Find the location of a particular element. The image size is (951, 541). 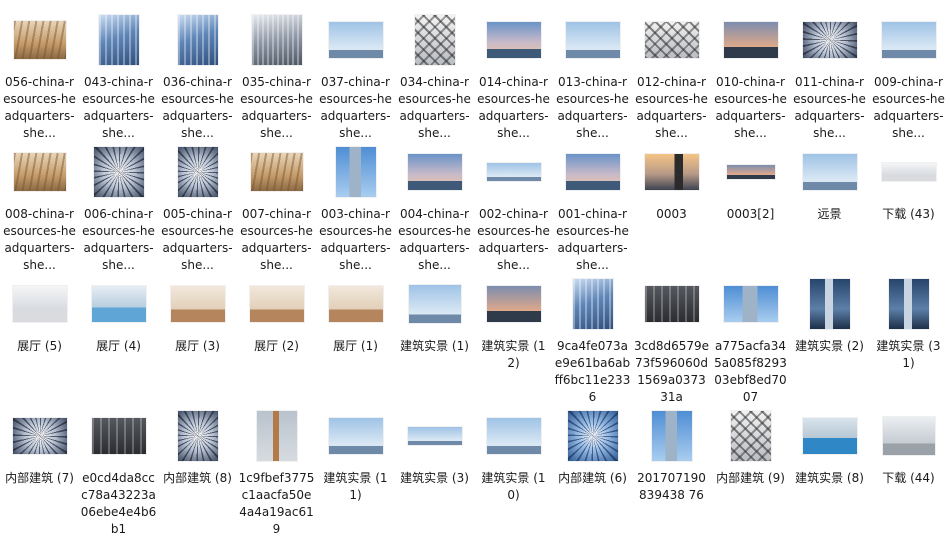

file-name-label: 展厅 (1) is located at coordinates (355, 346).